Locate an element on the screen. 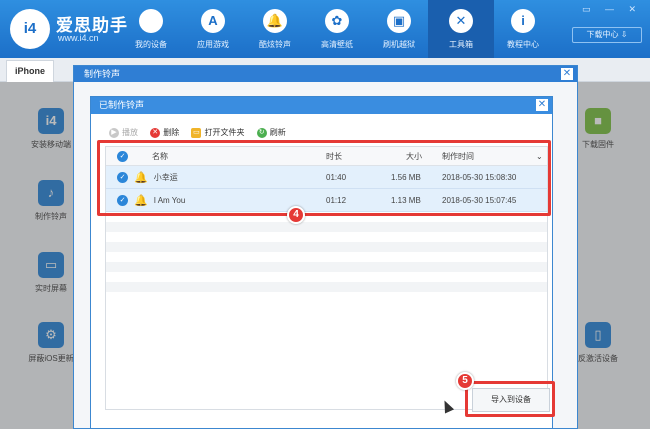  nav-toolbox: ✕ 工具箱 is located at coordinates (461, 29).